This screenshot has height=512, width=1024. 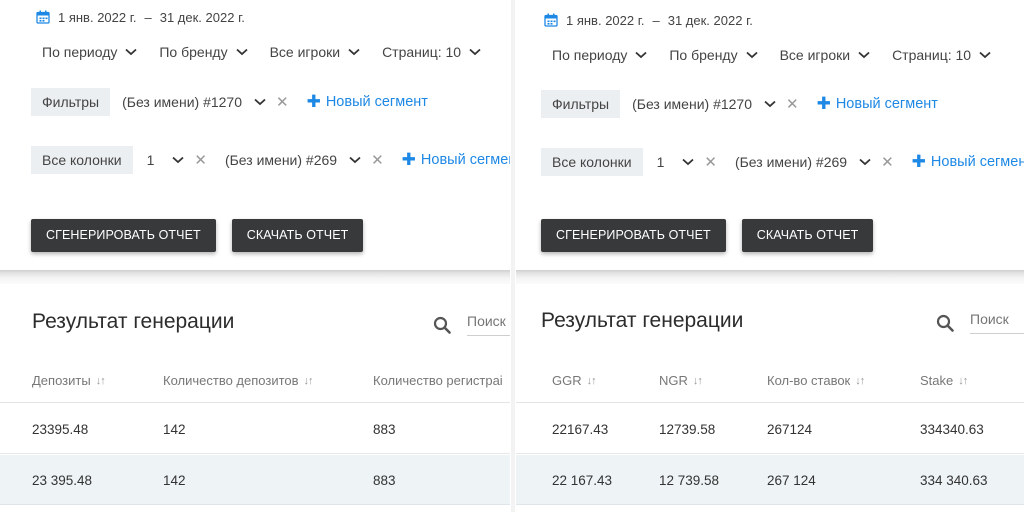 What do you see at coordinates (255, 480) in the screenshot?
I see `table-row: 23 395.48 142 883` at bounding box center [255, 480].